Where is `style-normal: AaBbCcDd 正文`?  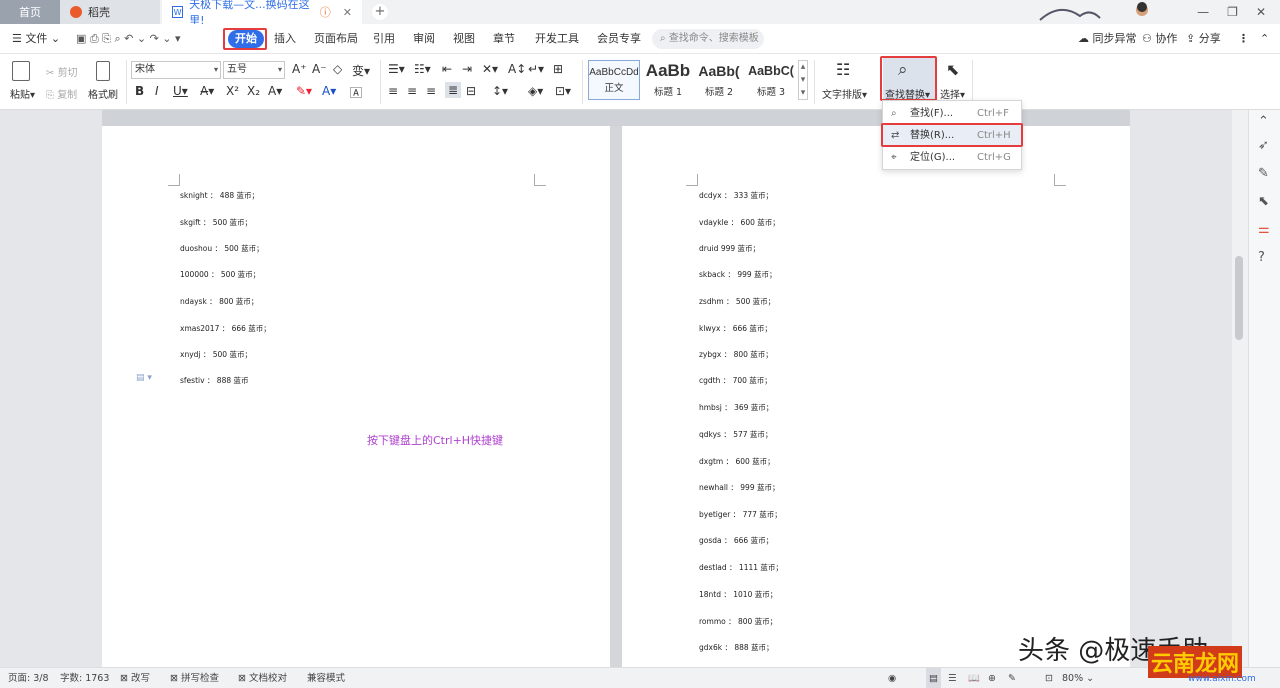 style-normal: AaBbCcDd 正文 is located at coordinates (614, 80).